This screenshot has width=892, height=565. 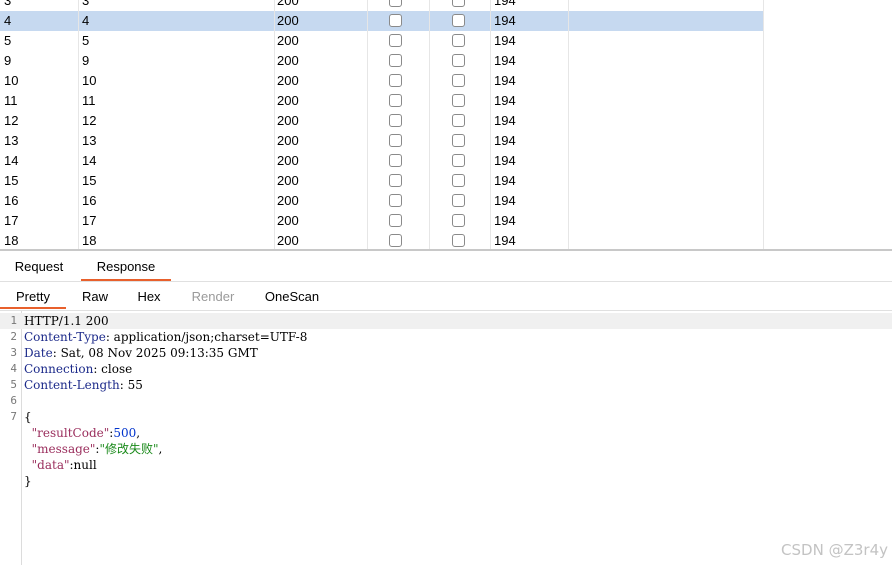 What do you see at coordinates (381, 240) in the screenshot?
I see `table-row: 18 18 200 194` at bounding box center [381, 240].